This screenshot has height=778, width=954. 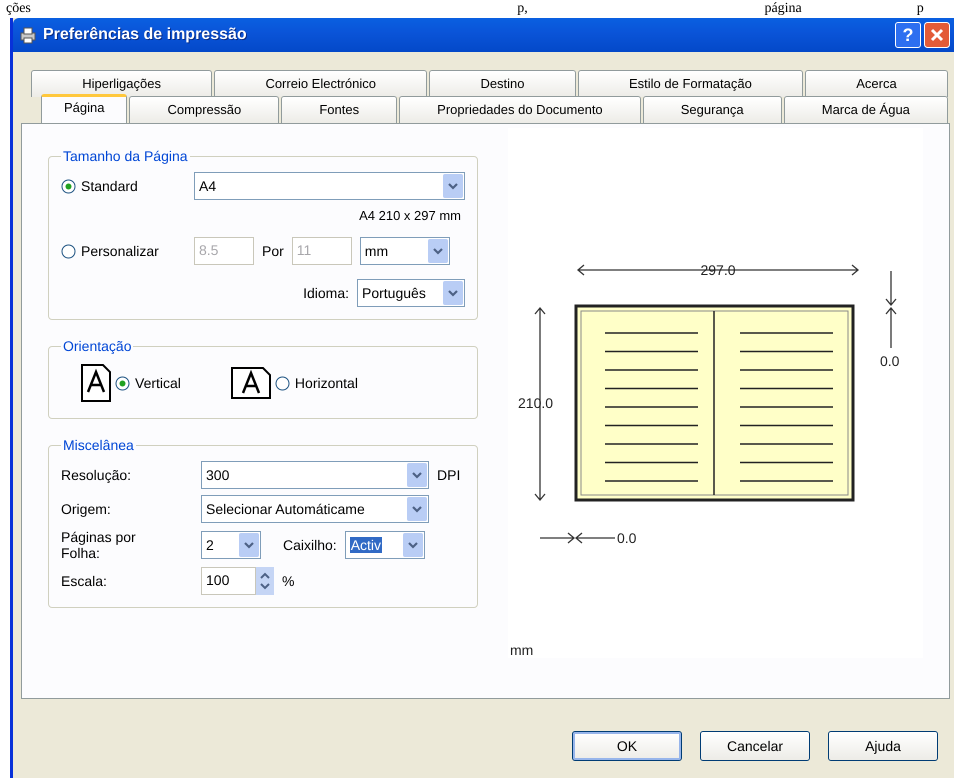 I want to click on background-page-text: ções, so click(x=19, y=9).